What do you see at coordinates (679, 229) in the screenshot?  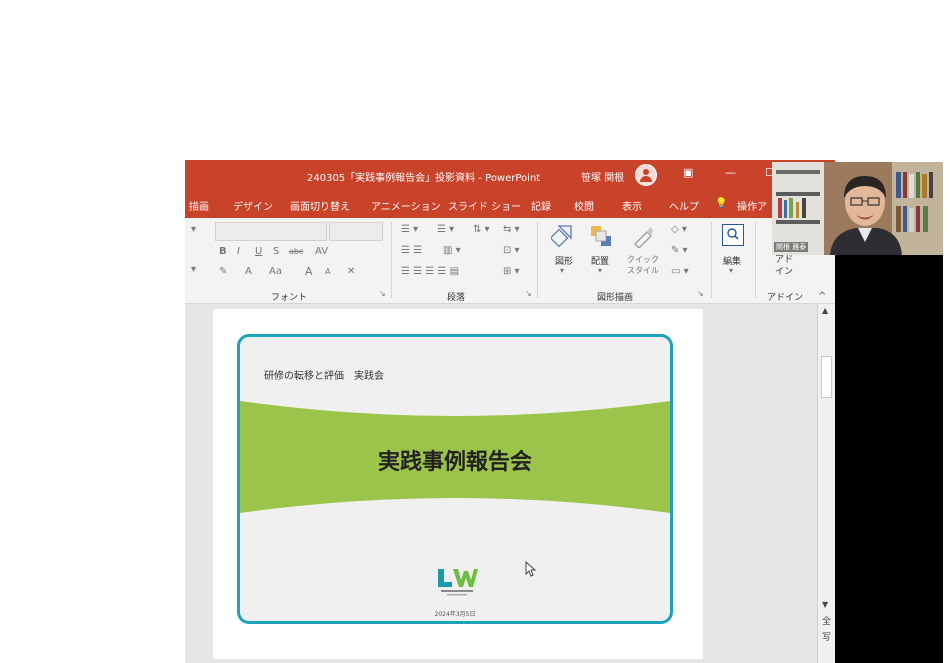 I see `shape-fill-icon: ◇ ▾` at bounding box center [679, 229].